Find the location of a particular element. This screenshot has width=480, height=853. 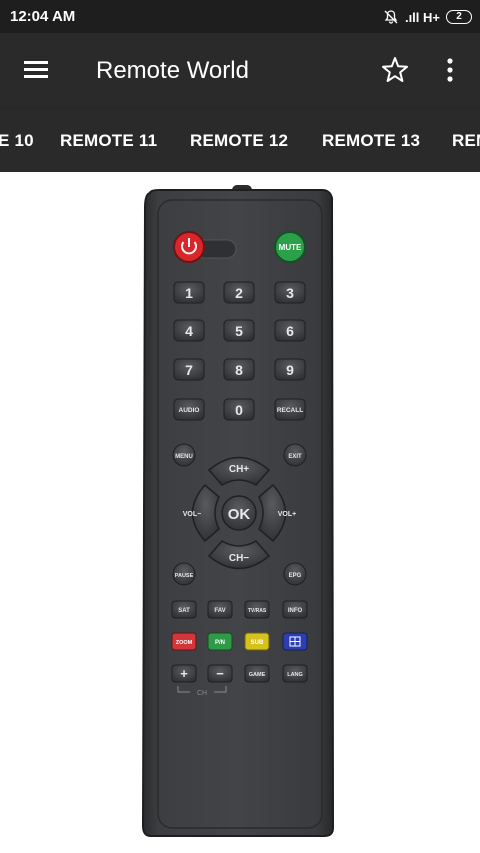

audio-label: AUDIO is located at coordinates (189, 410).